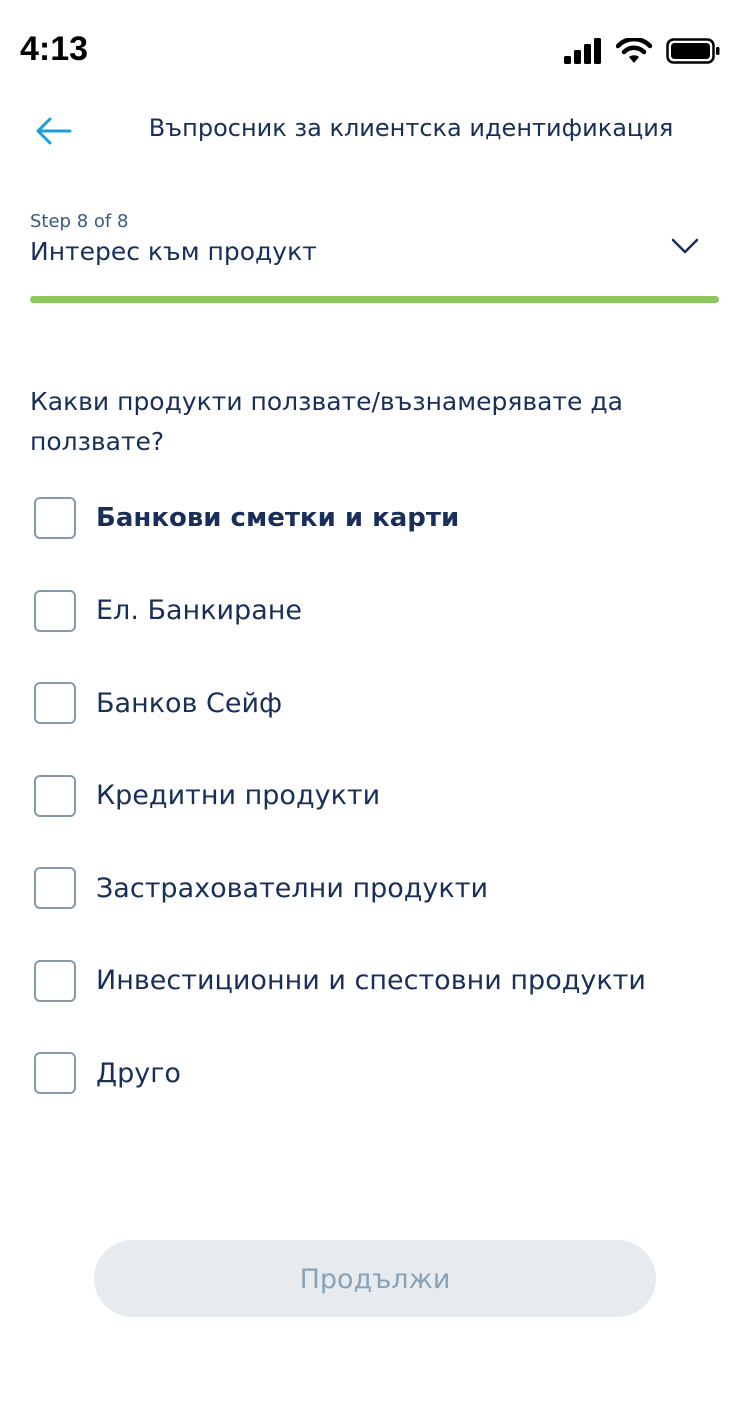  I want to click on progress-fill, so click(374, 299).